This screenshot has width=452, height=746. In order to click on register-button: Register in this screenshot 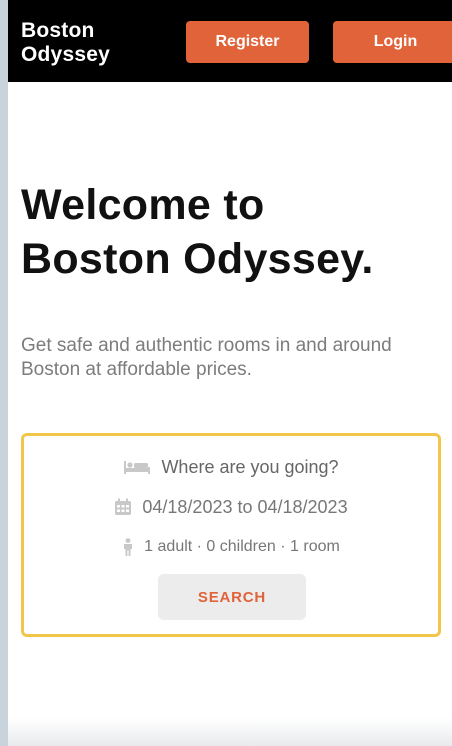, I will do `click(247, 42)`.